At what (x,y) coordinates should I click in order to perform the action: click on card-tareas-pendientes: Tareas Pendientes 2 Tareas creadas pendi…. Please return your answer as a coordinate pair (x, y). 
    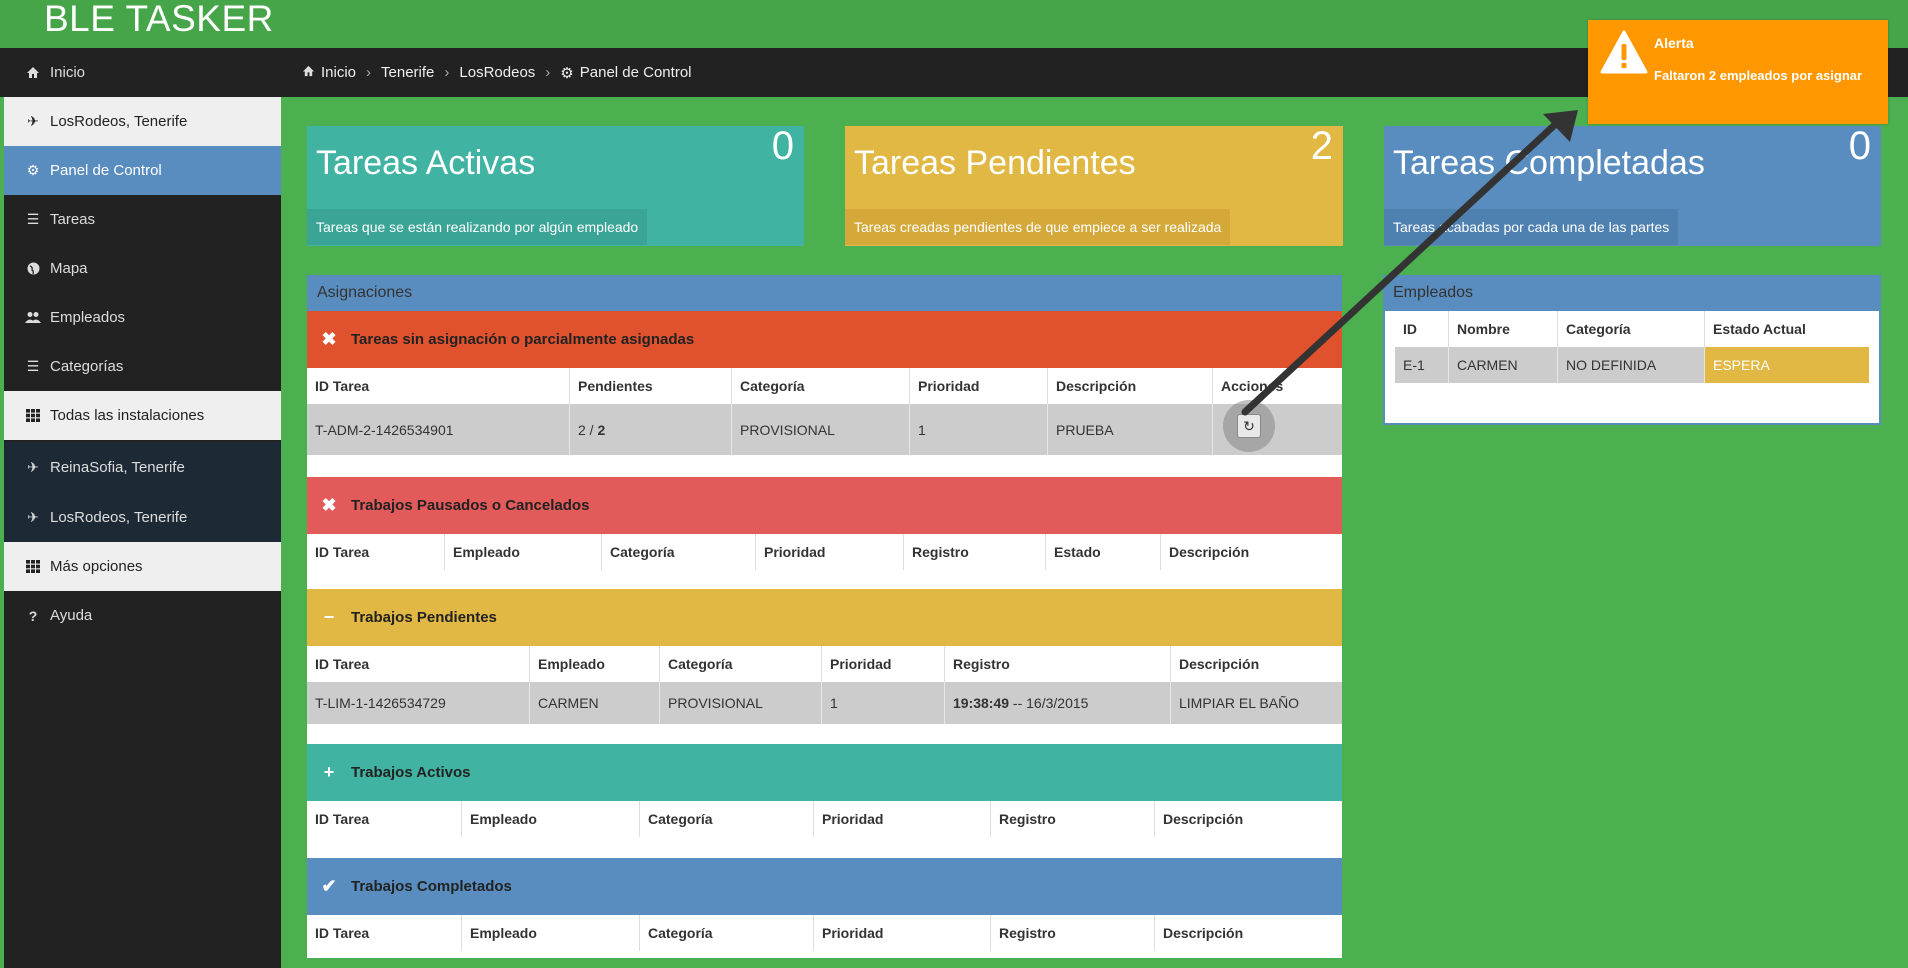
    Looking at the image, I should click on (1094, 185).